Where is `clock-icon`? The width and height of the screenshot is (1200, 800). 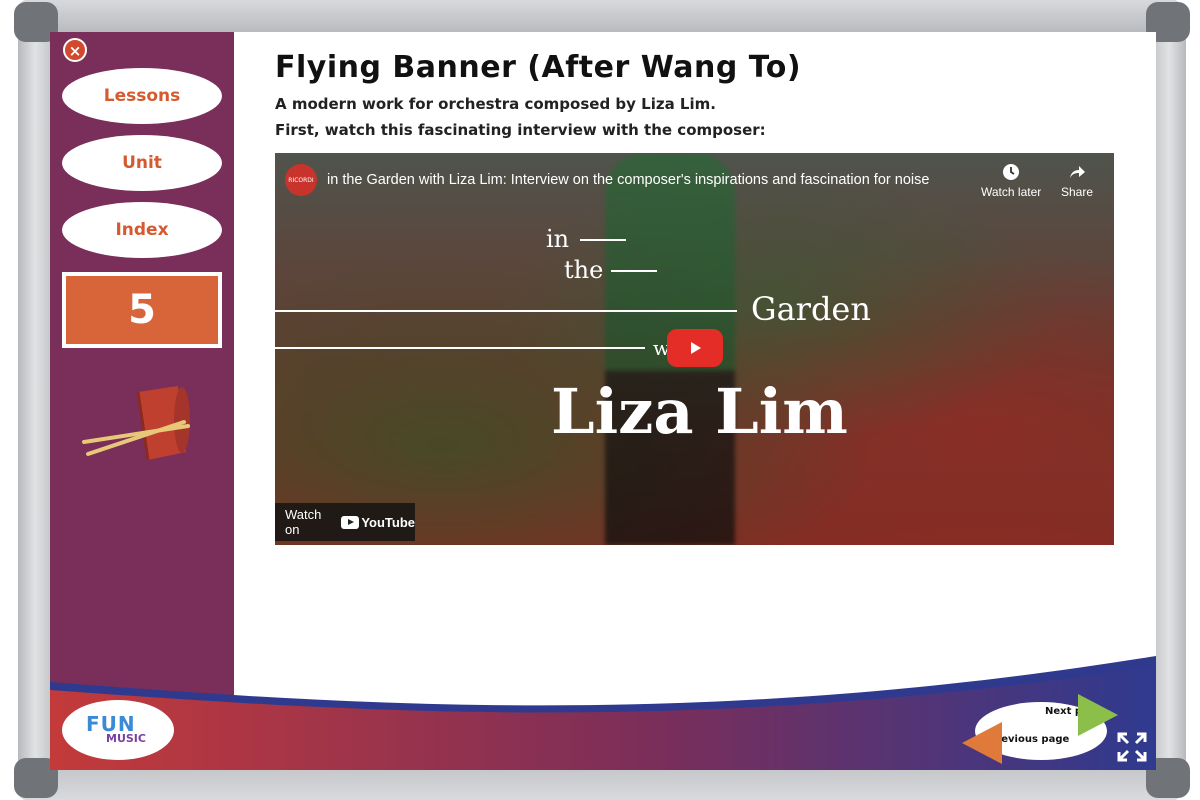
clock-icon is located at coordinates (1011, 172).